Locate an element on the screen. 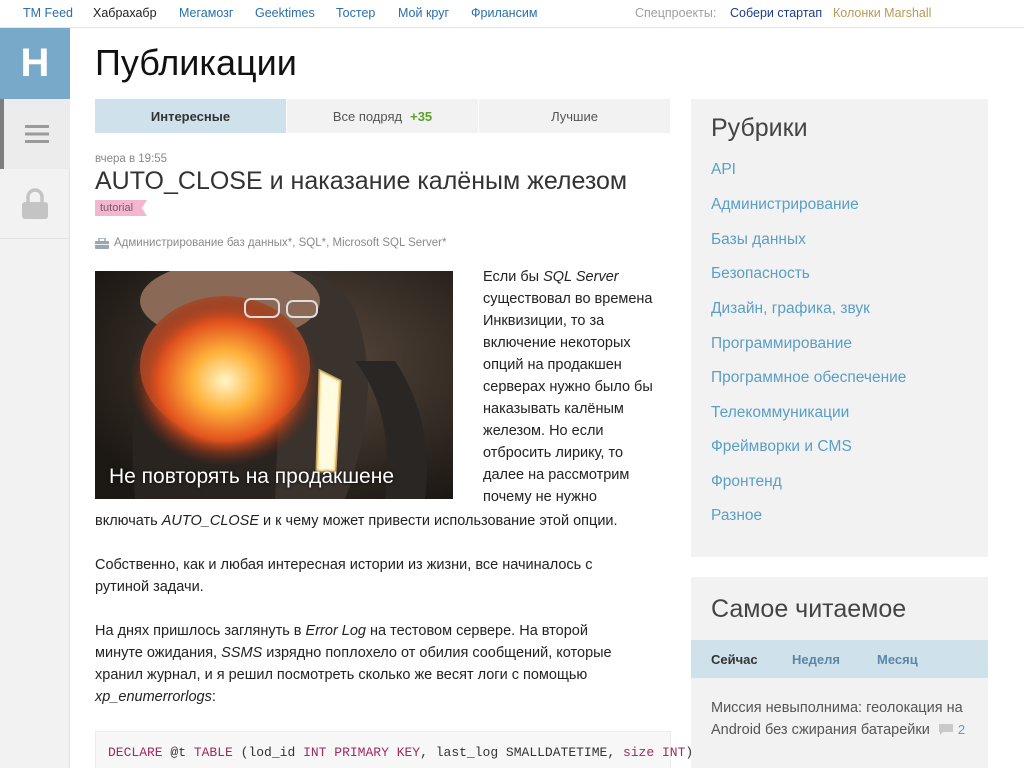  code-keyword: PRIMARY KEY is located at coordinates (377, 752).